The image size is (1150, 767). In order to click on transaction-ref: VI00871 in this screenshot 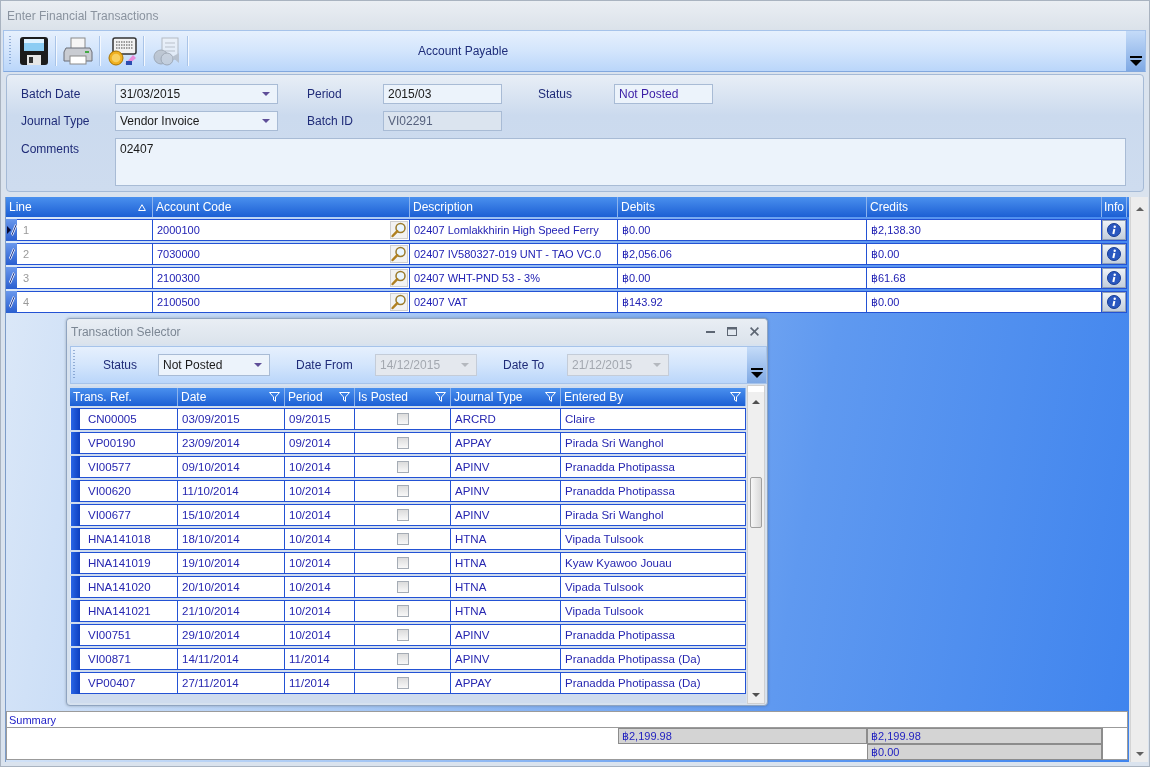, I will do `click(128, 659)`.